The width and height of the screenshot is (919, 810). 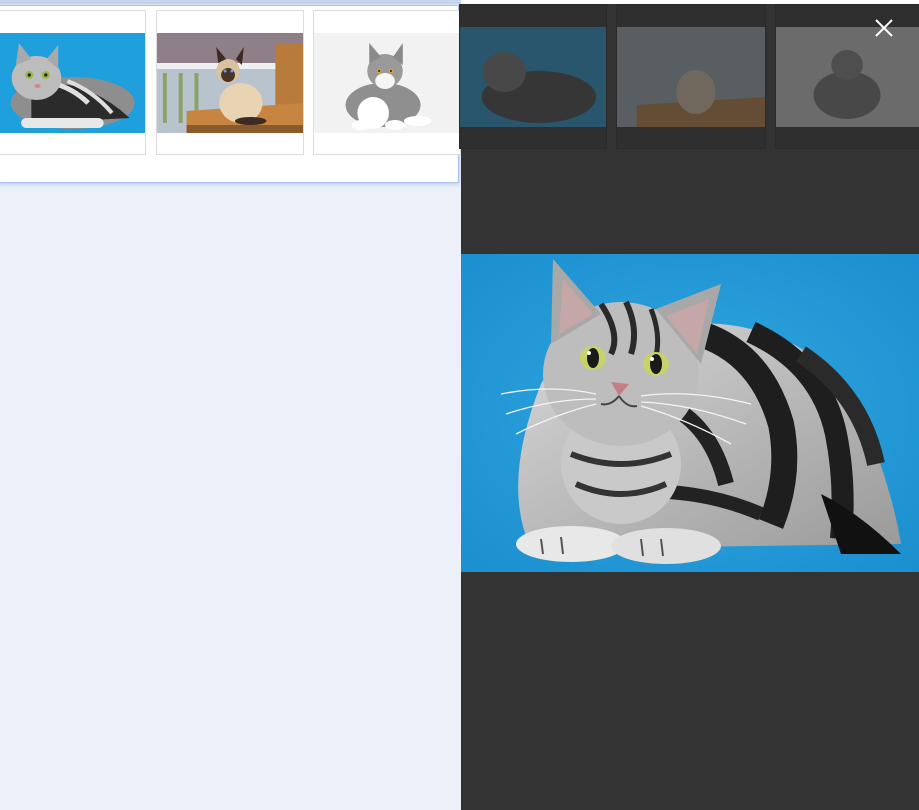 I want to click on dimmed-thumbnail-silver-tabby, so click(x=533, y=76).